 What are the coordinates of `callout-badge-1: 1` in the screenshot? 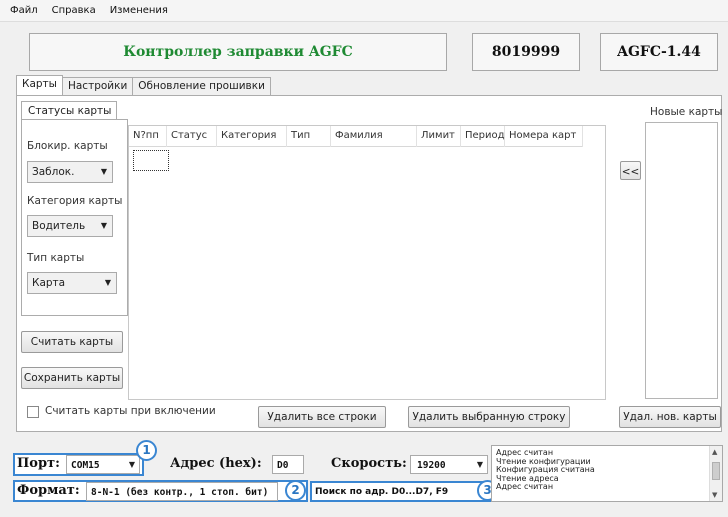 It's located at (146, 450).